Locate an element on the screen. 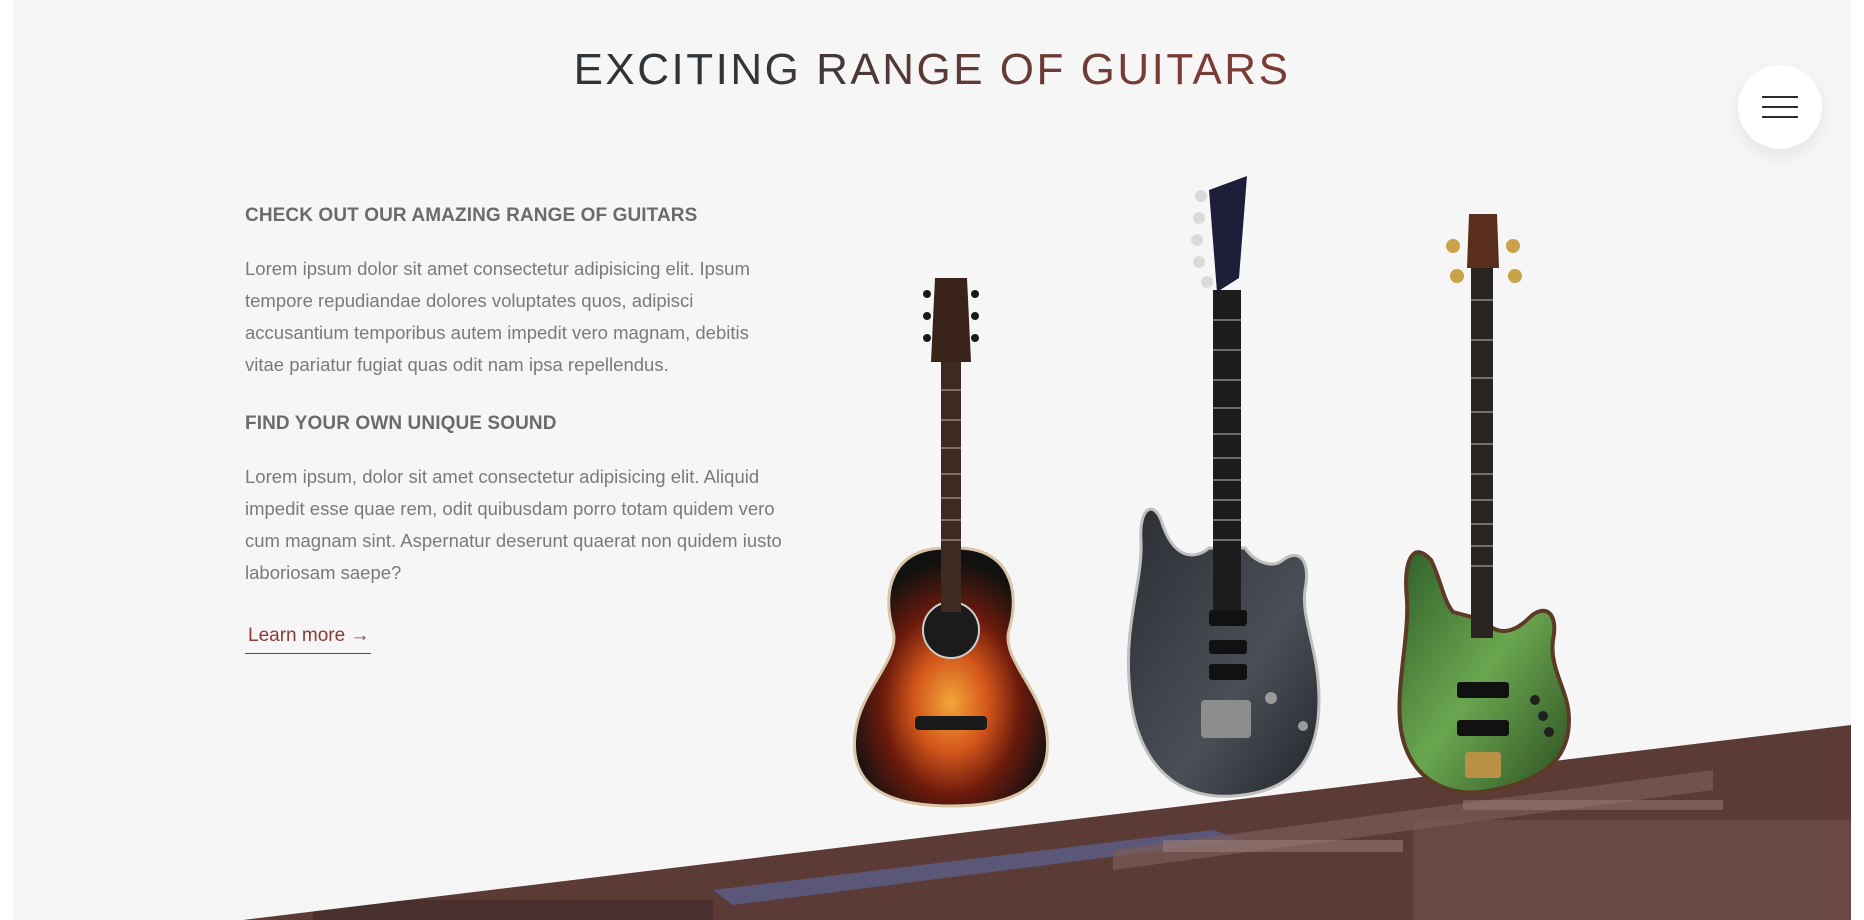 This screenshot has width=1864, height=920. acoustic-guitar is located at coordinates (951, 543).